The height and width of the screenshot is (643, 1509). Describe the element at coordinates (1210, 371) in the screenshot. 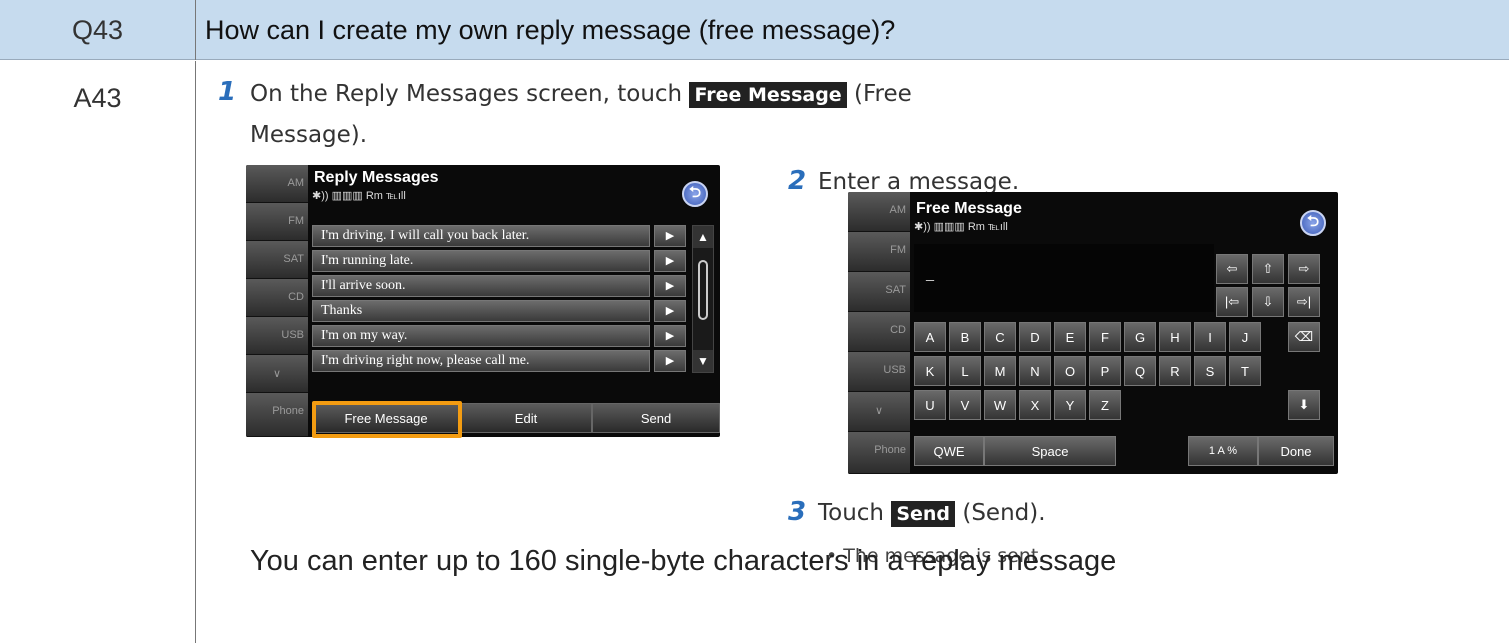

I see `key-s: S` at that location.